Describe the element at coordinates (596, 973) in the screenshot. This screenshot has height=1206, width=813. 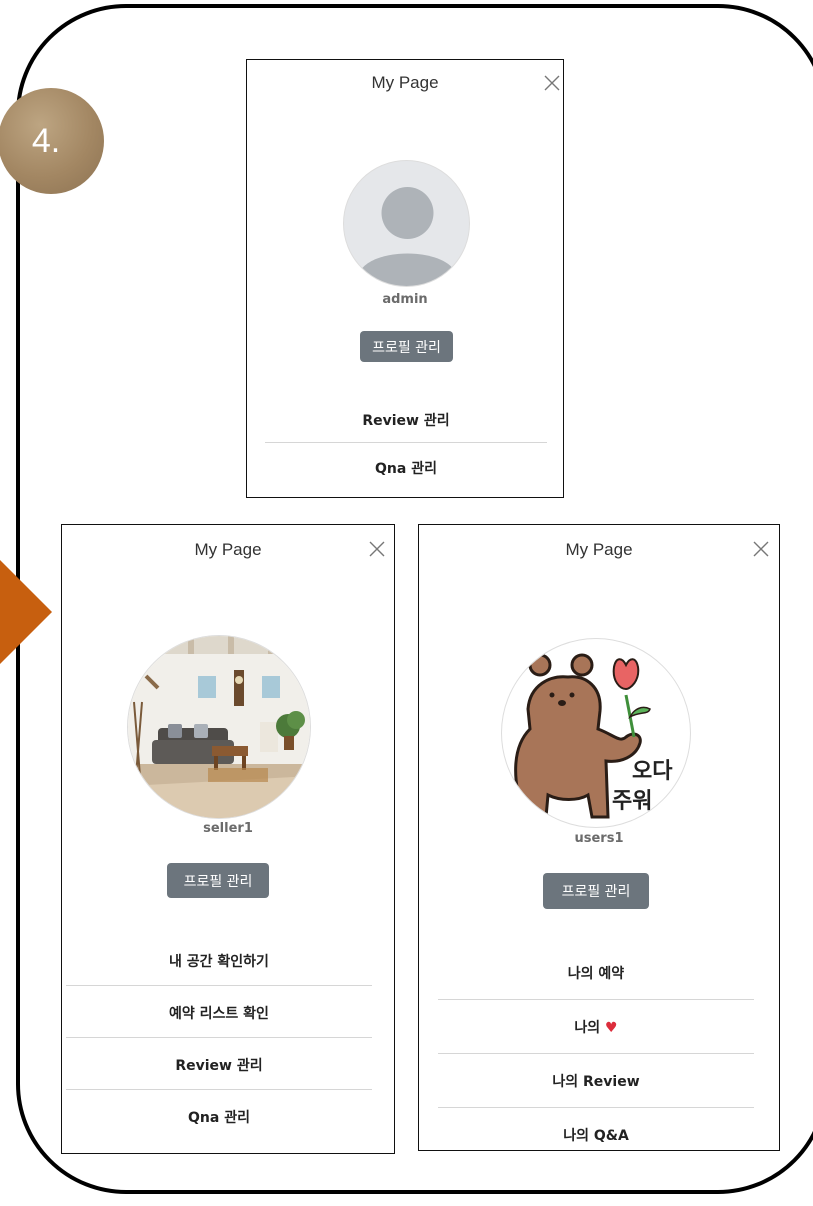
I see `menu-my-reservation: 나의 예약` at that location.